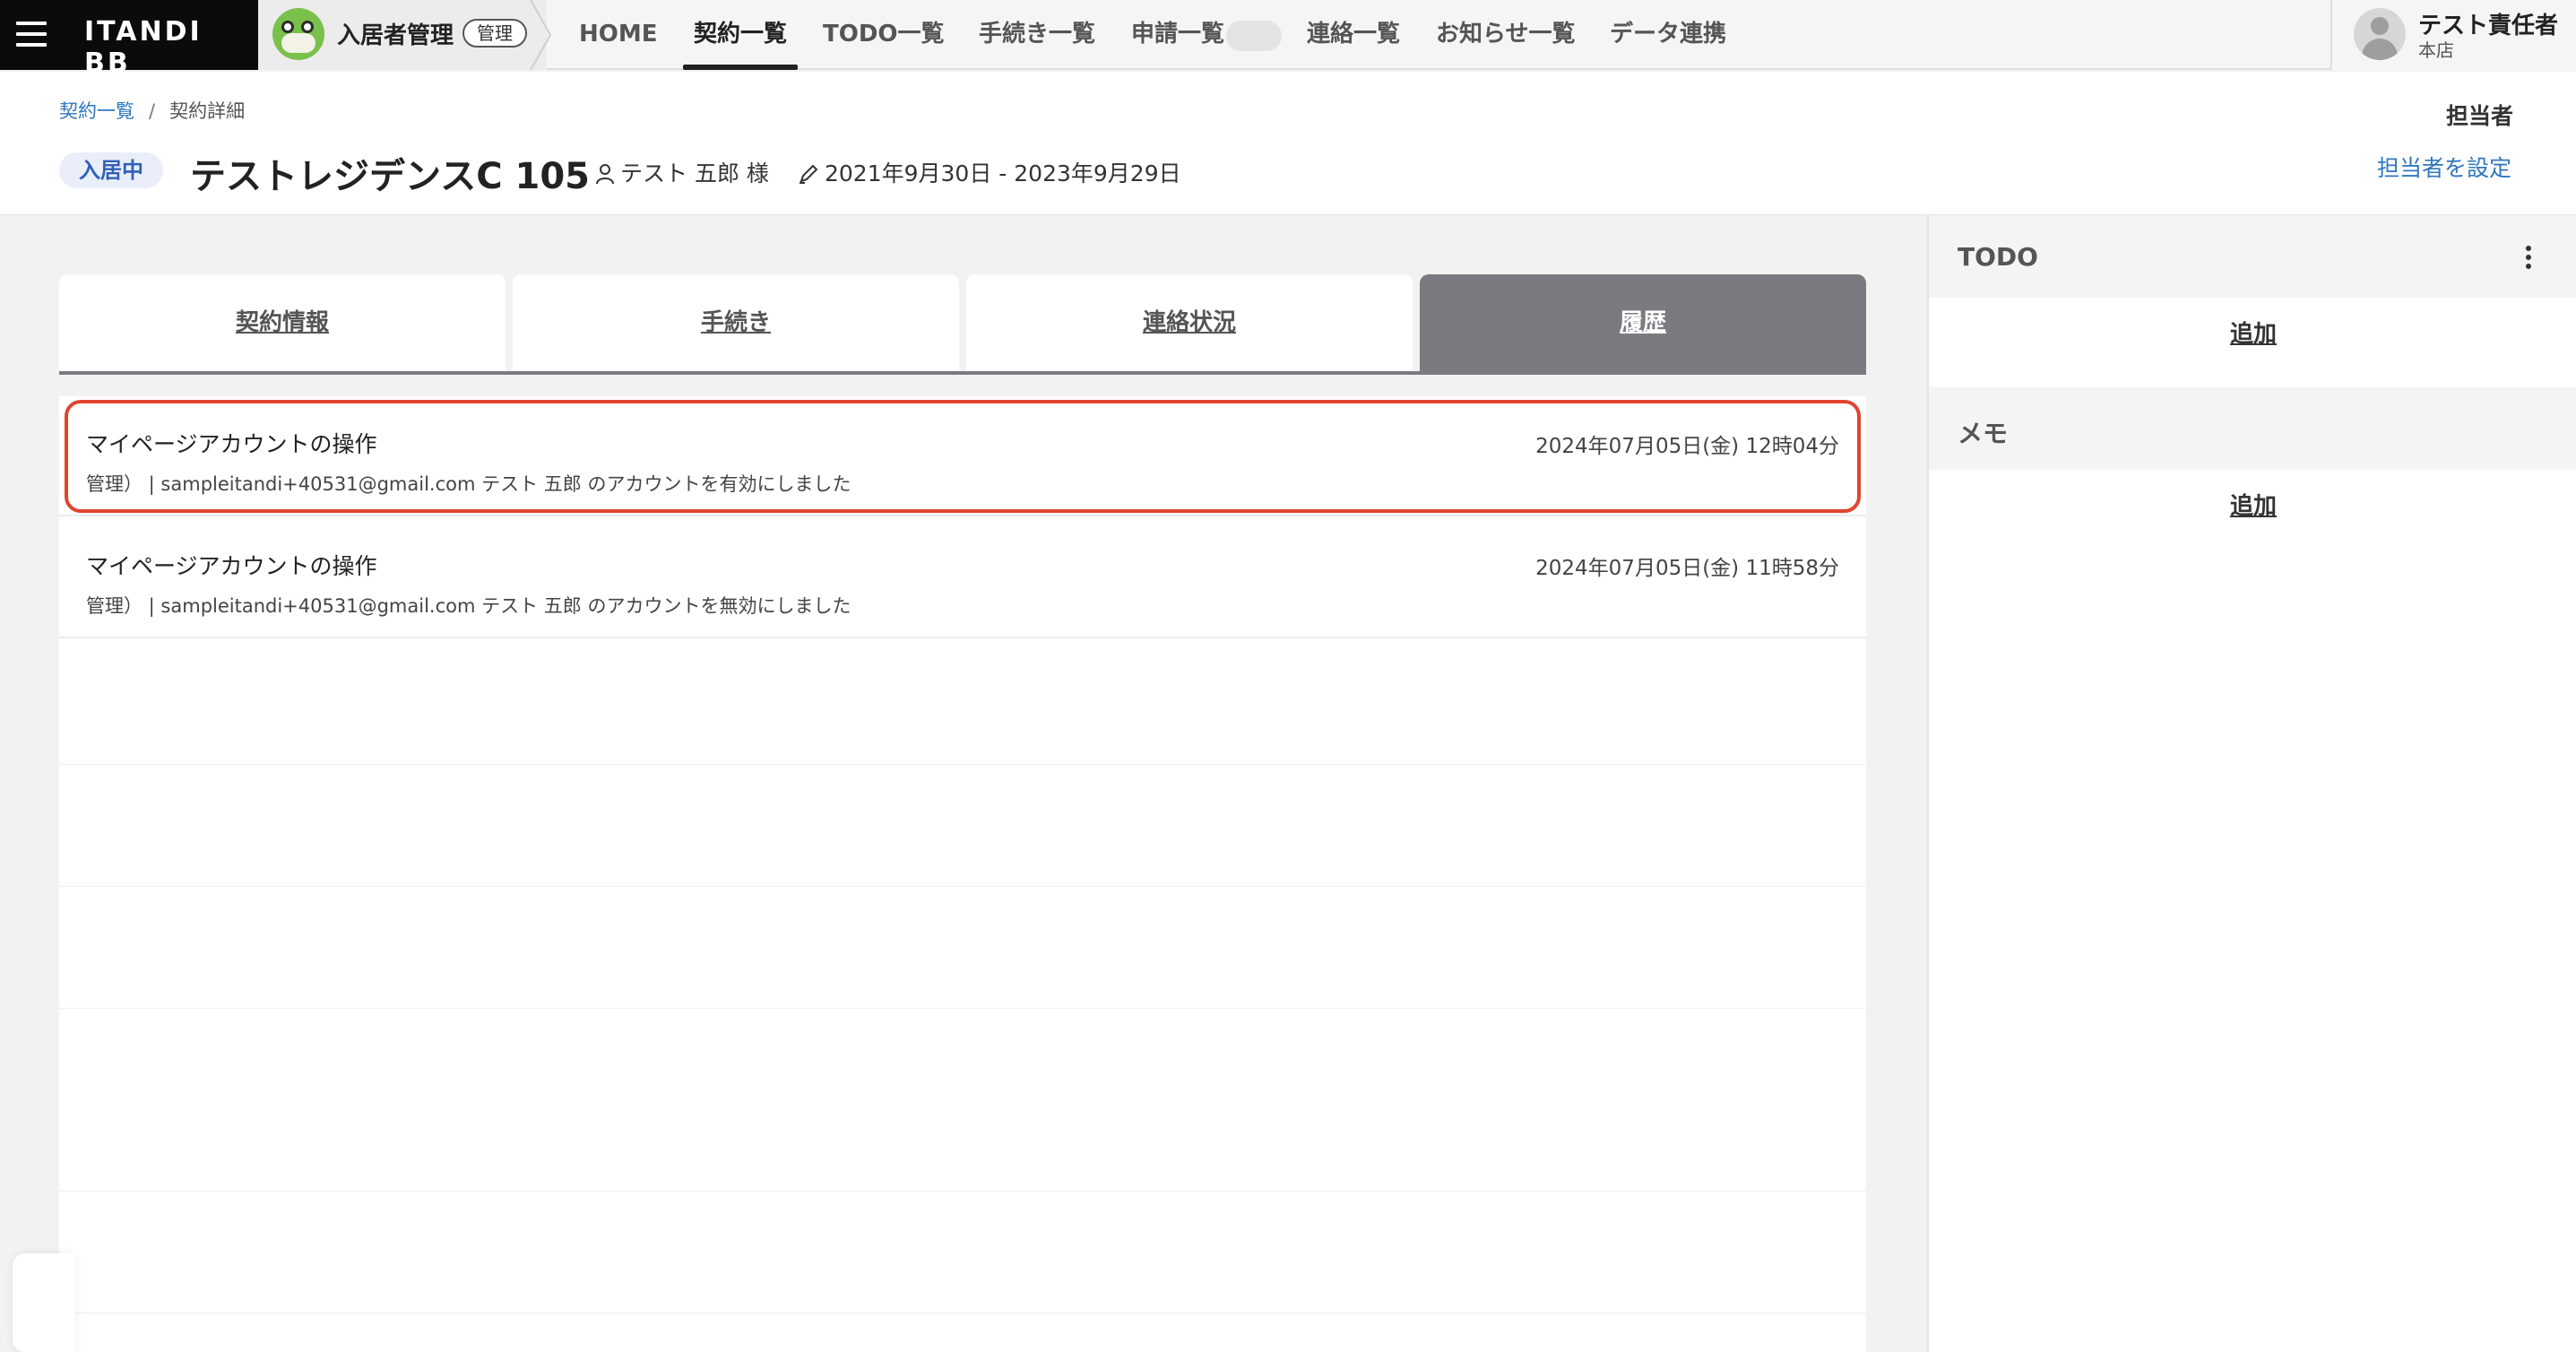 The width and height of the screenshot is (2576, 1352). I want to click on breadcrumb: 契約一覧 / 契約詳細, so click(152, 110).